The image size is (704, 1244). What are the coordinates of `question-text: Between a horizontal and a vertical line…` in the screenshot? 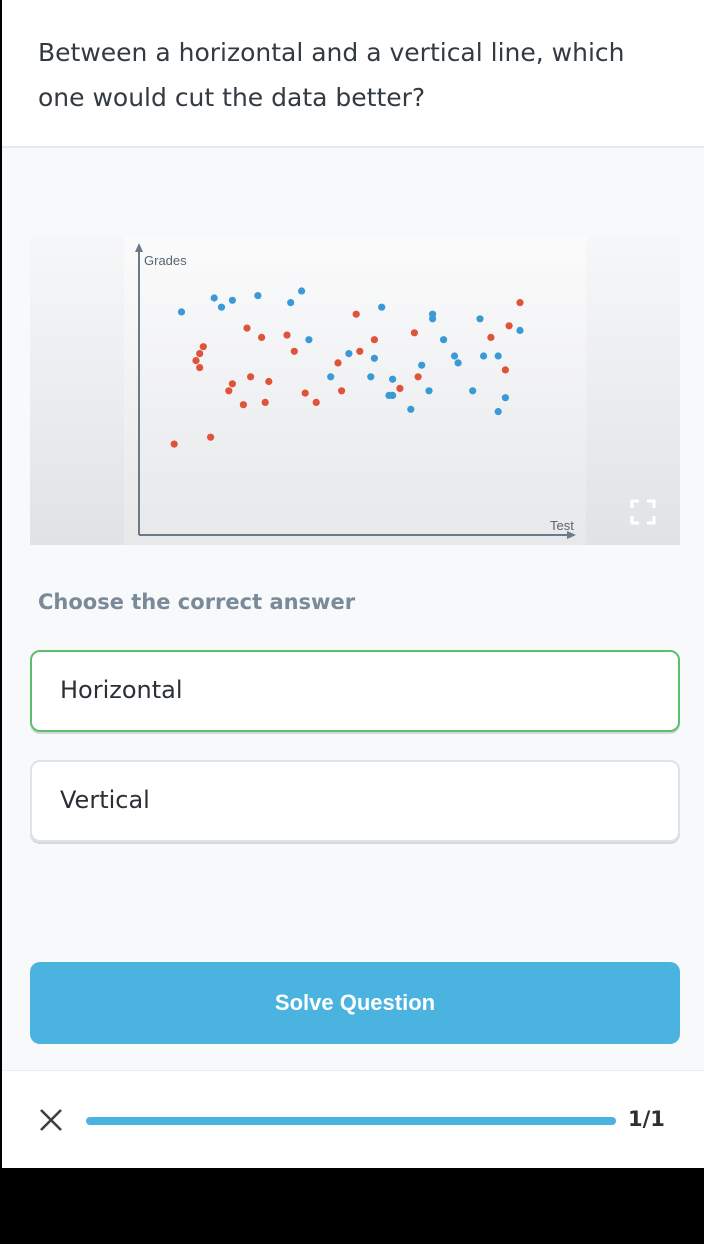 It's located at (331, 75).